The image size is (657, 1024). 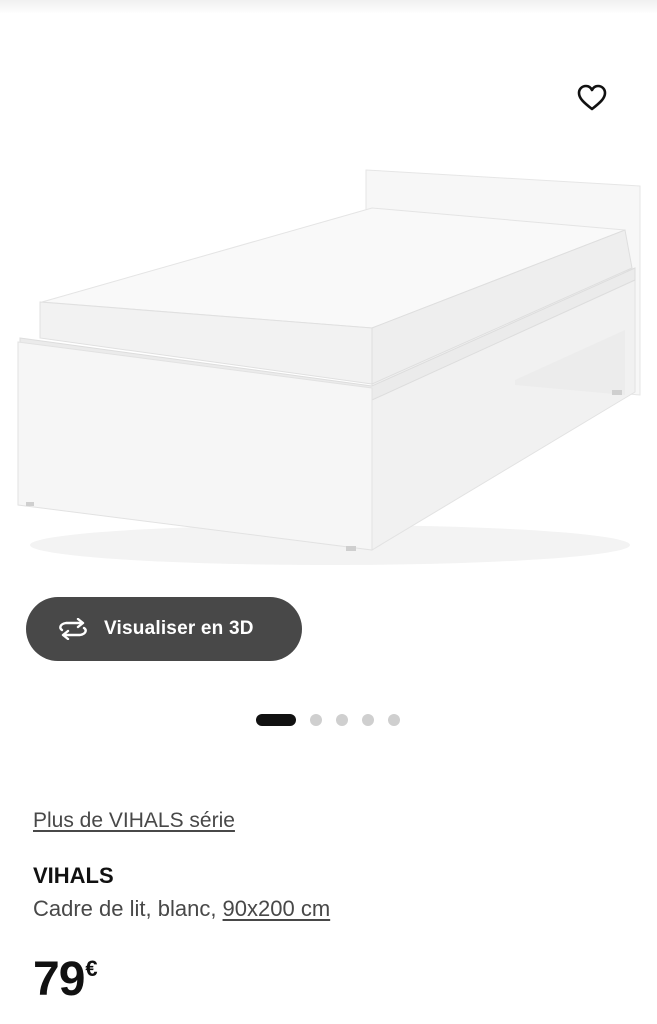 What do you see at coordinates (277, 908) in the screenshot?
I see `size-link: 90x200 cm` at bounding box center [277, 908].